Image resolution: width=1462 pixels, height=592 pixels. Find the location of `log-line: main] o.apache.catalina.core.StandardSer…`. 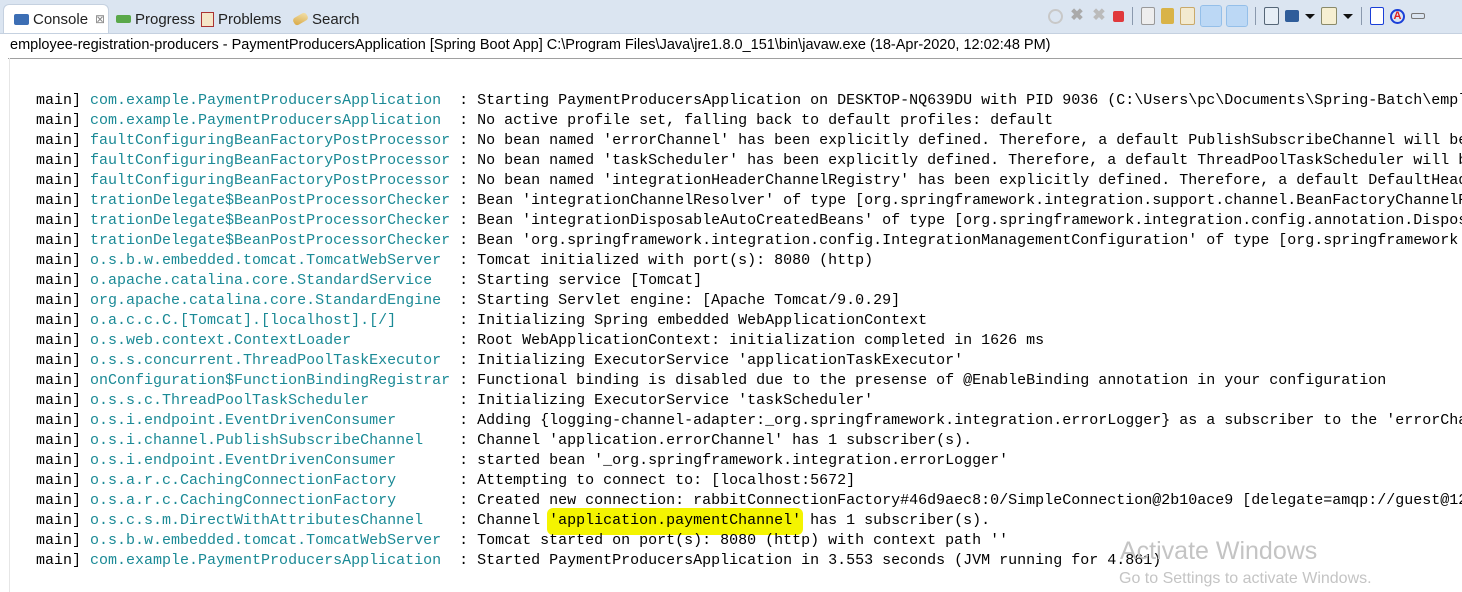

log-line: main] o.apache.catalina.core.StandardSer… is located at coordinates (369, 280).